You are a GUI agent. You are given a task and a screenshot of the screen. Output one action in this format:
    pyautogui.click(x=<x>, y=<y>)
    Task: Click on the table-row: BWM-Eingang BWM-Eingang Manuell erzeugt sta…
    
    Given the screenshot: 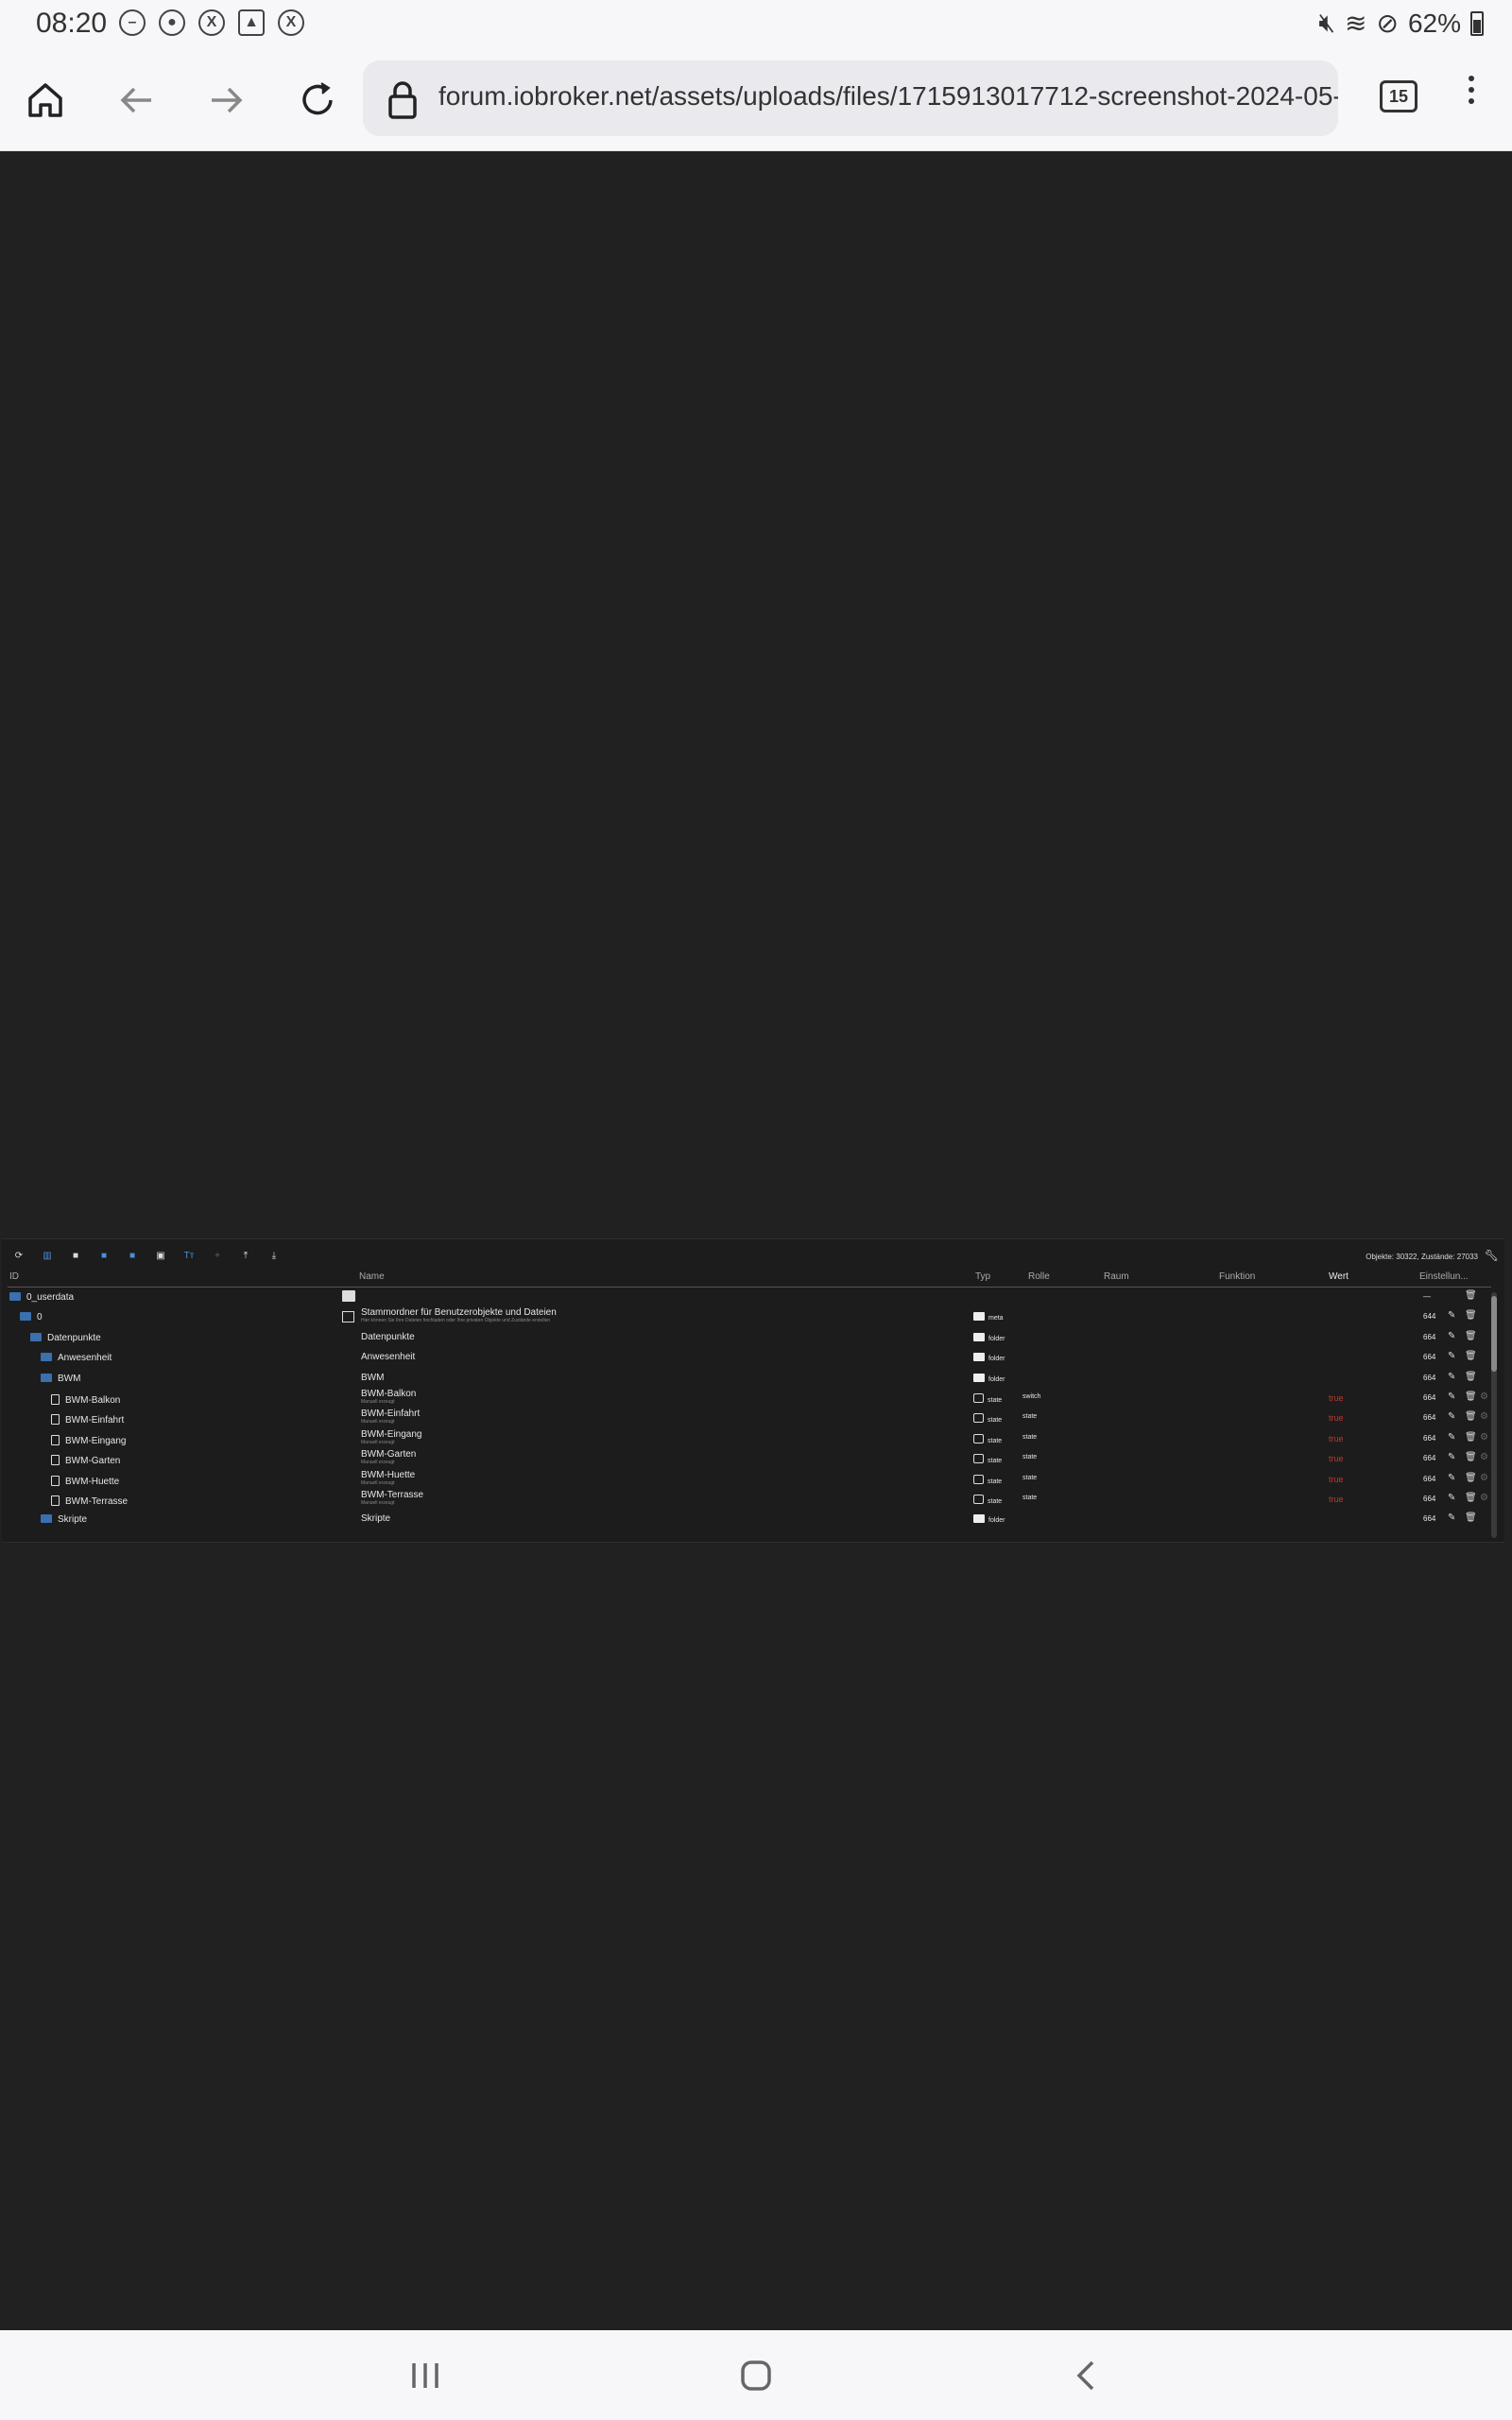 What is the action you would take?
    pyautogui.click(x=753, y=1439)
    